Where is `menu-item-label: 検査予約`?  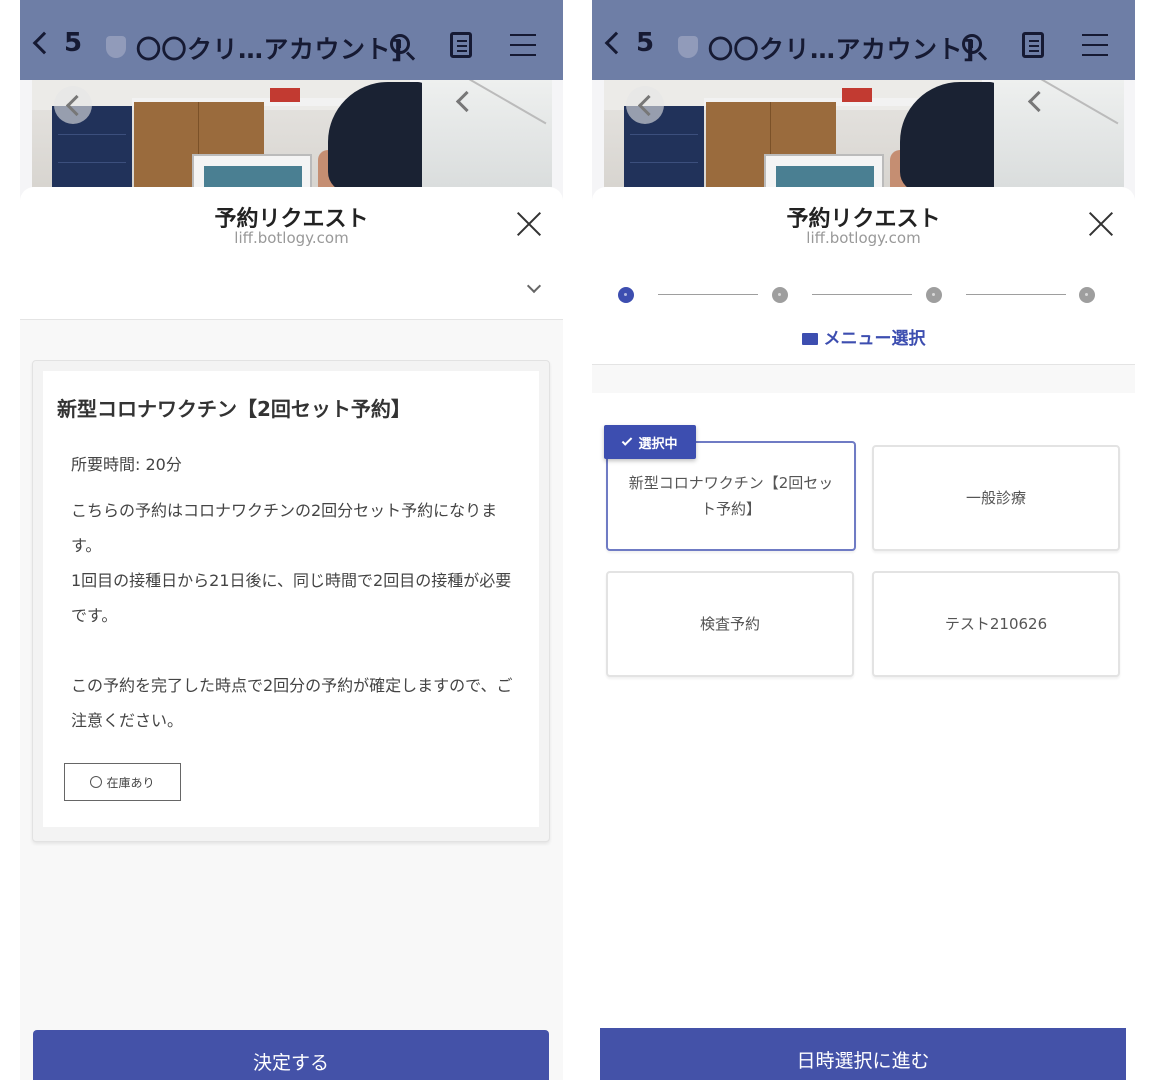
menu-item-label: 検査予約 is located at coordinates (729, 624).